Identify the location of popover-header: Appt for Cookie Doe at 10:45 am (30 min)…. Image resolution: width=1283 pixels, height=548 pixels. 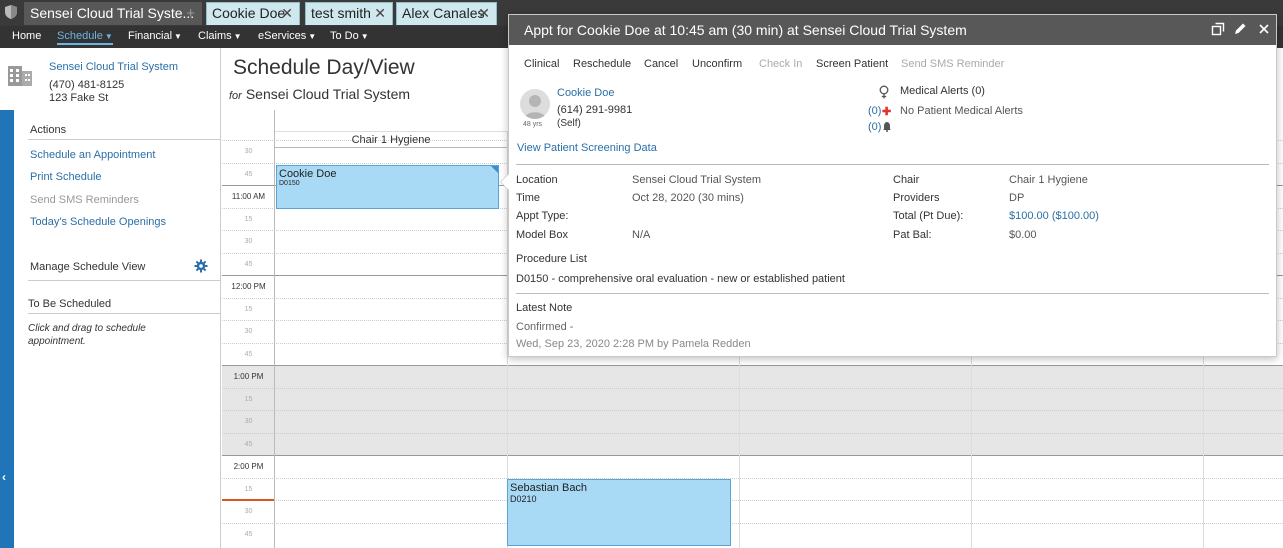
(892, 30).